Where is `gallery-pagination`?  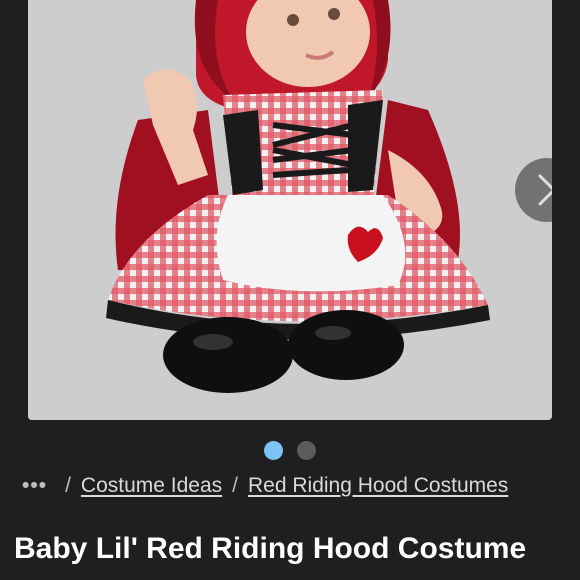 gallery-pagination is located at coordinates (290, 450).